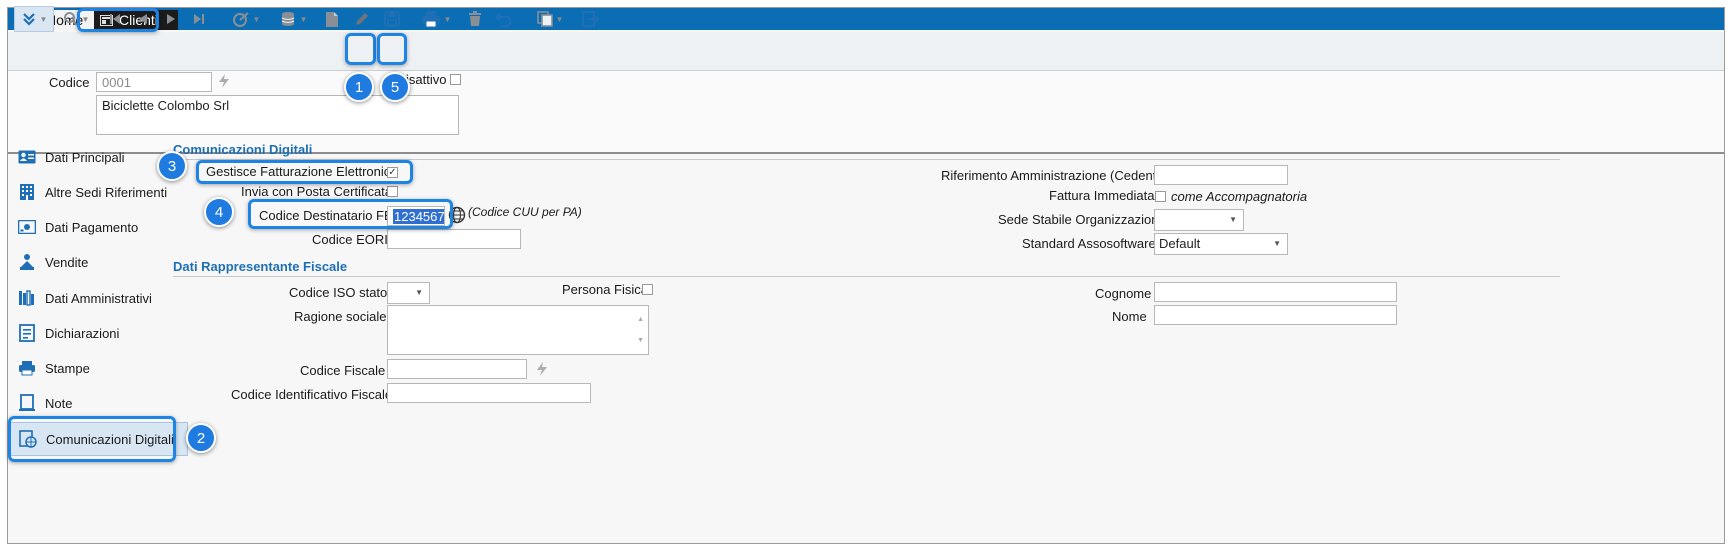 Image resolution: width=1734 pixels, height=545 pixels. I want to click on callout-badge: 3, so click(172, 166).